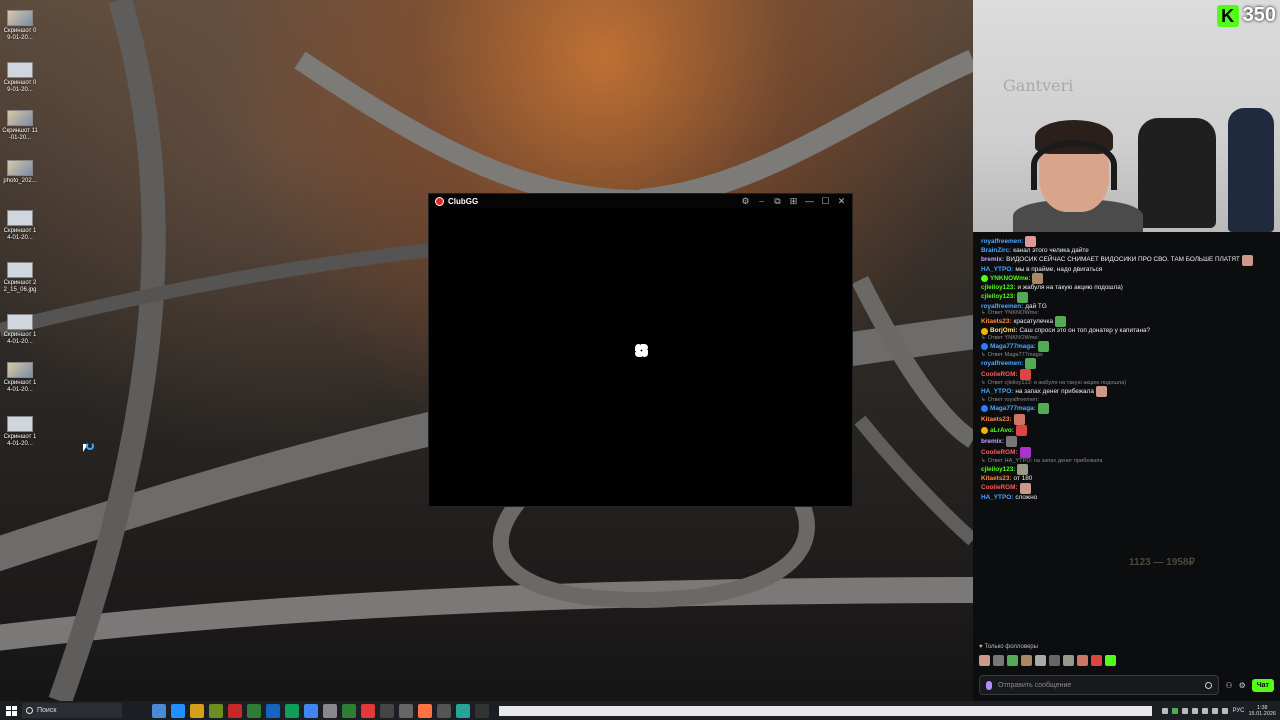  I want to click on chat-message: aLrAvo:, so click(1130, 430).